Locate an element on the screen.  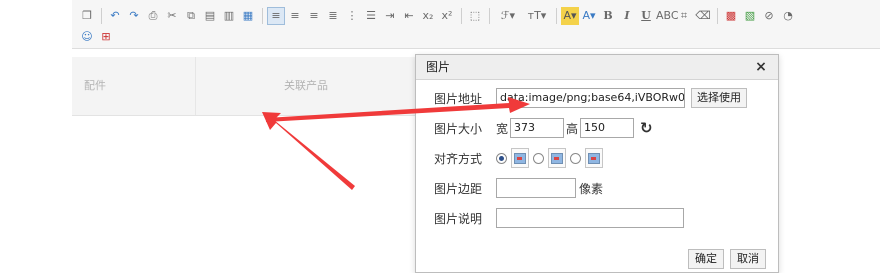
browse-button: 选择使用 is located at coordinates (719, 98).